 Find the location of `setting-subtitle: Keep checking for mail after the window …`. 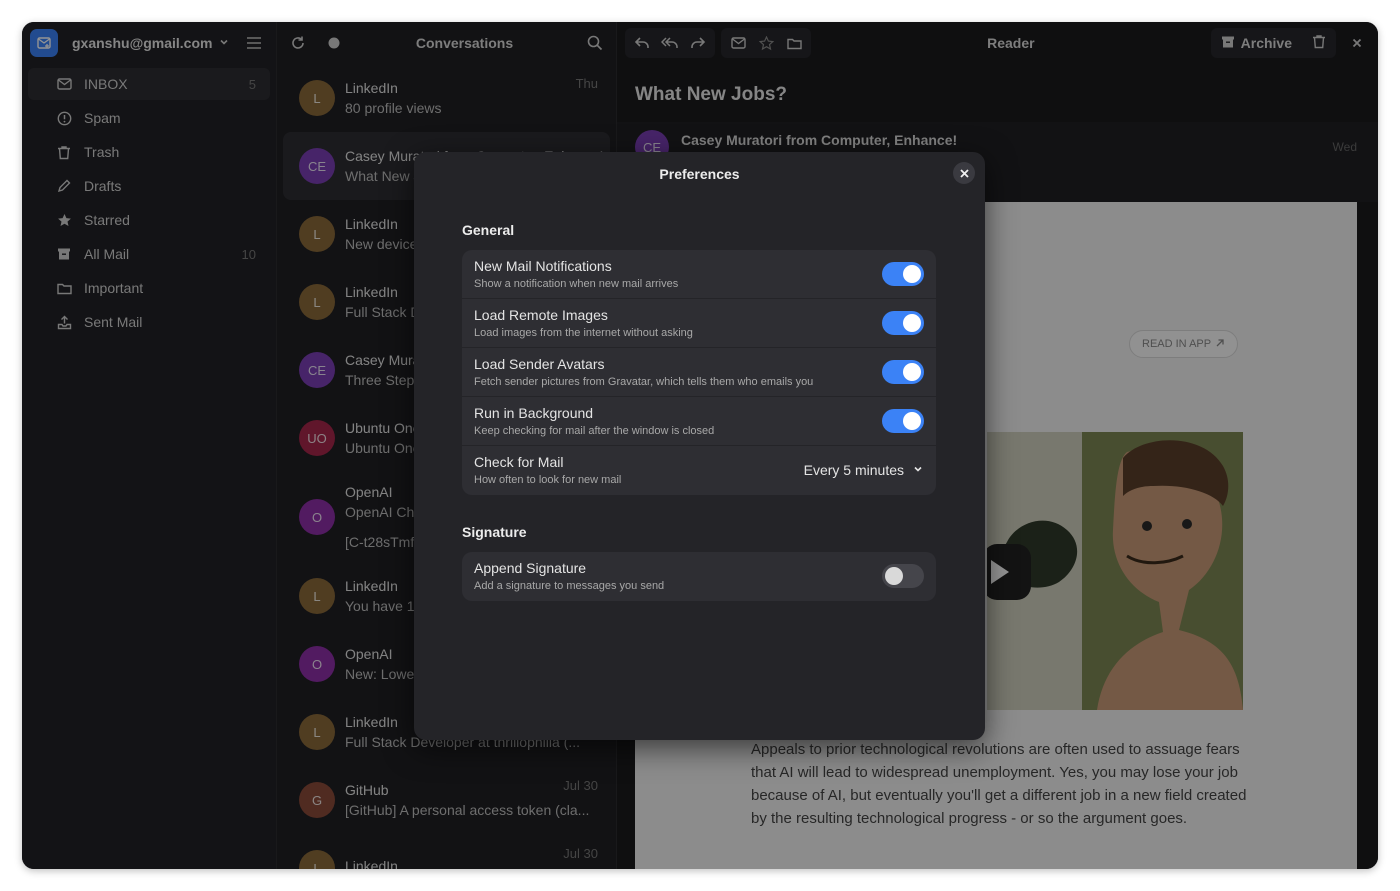

setting-subtitle: Keep checking for mail after the window … is located at coordinates (594, 431).